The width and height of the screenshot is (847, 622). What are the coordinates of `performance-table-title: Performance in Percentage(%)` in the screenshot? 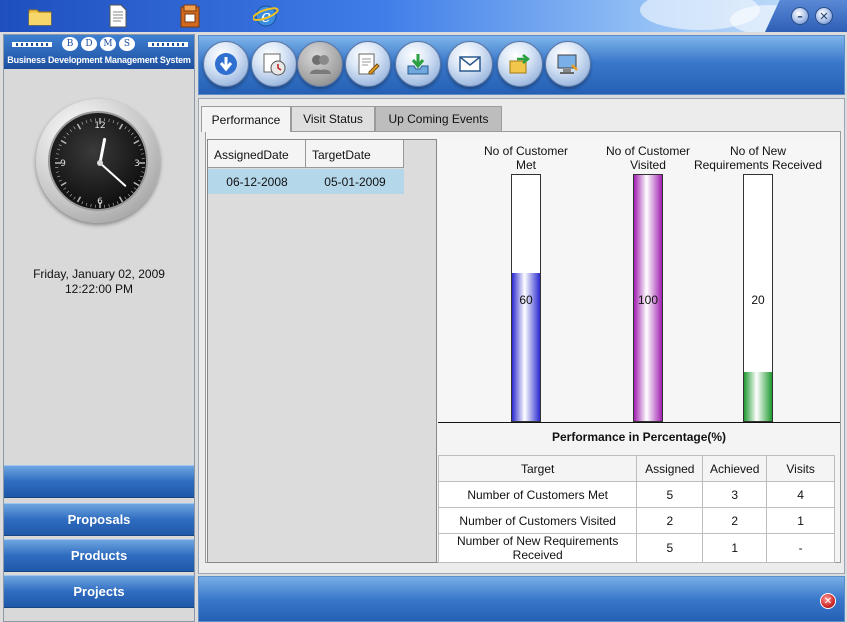 It's located at (639, 437).